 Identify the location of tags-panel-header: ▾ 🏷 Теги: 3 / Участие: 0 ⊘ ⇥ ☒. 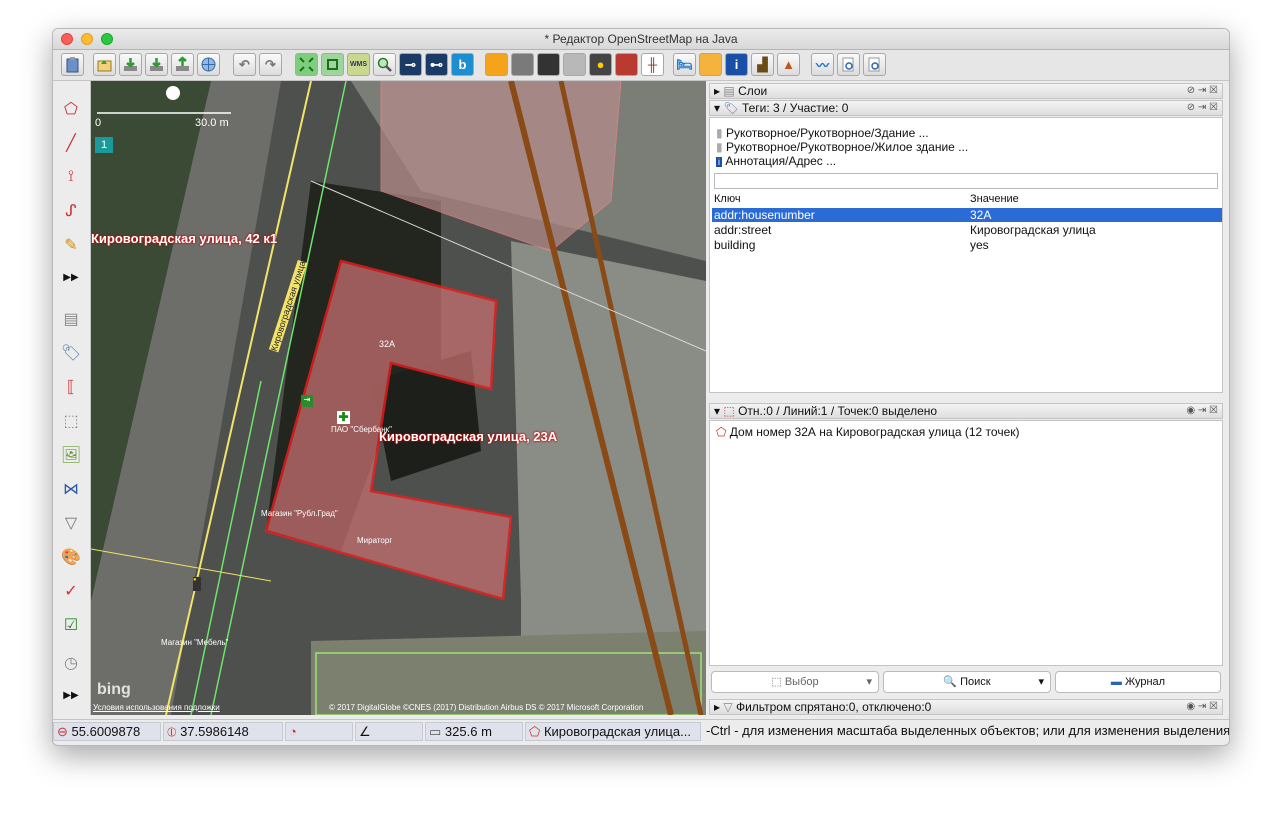
(966, 108).